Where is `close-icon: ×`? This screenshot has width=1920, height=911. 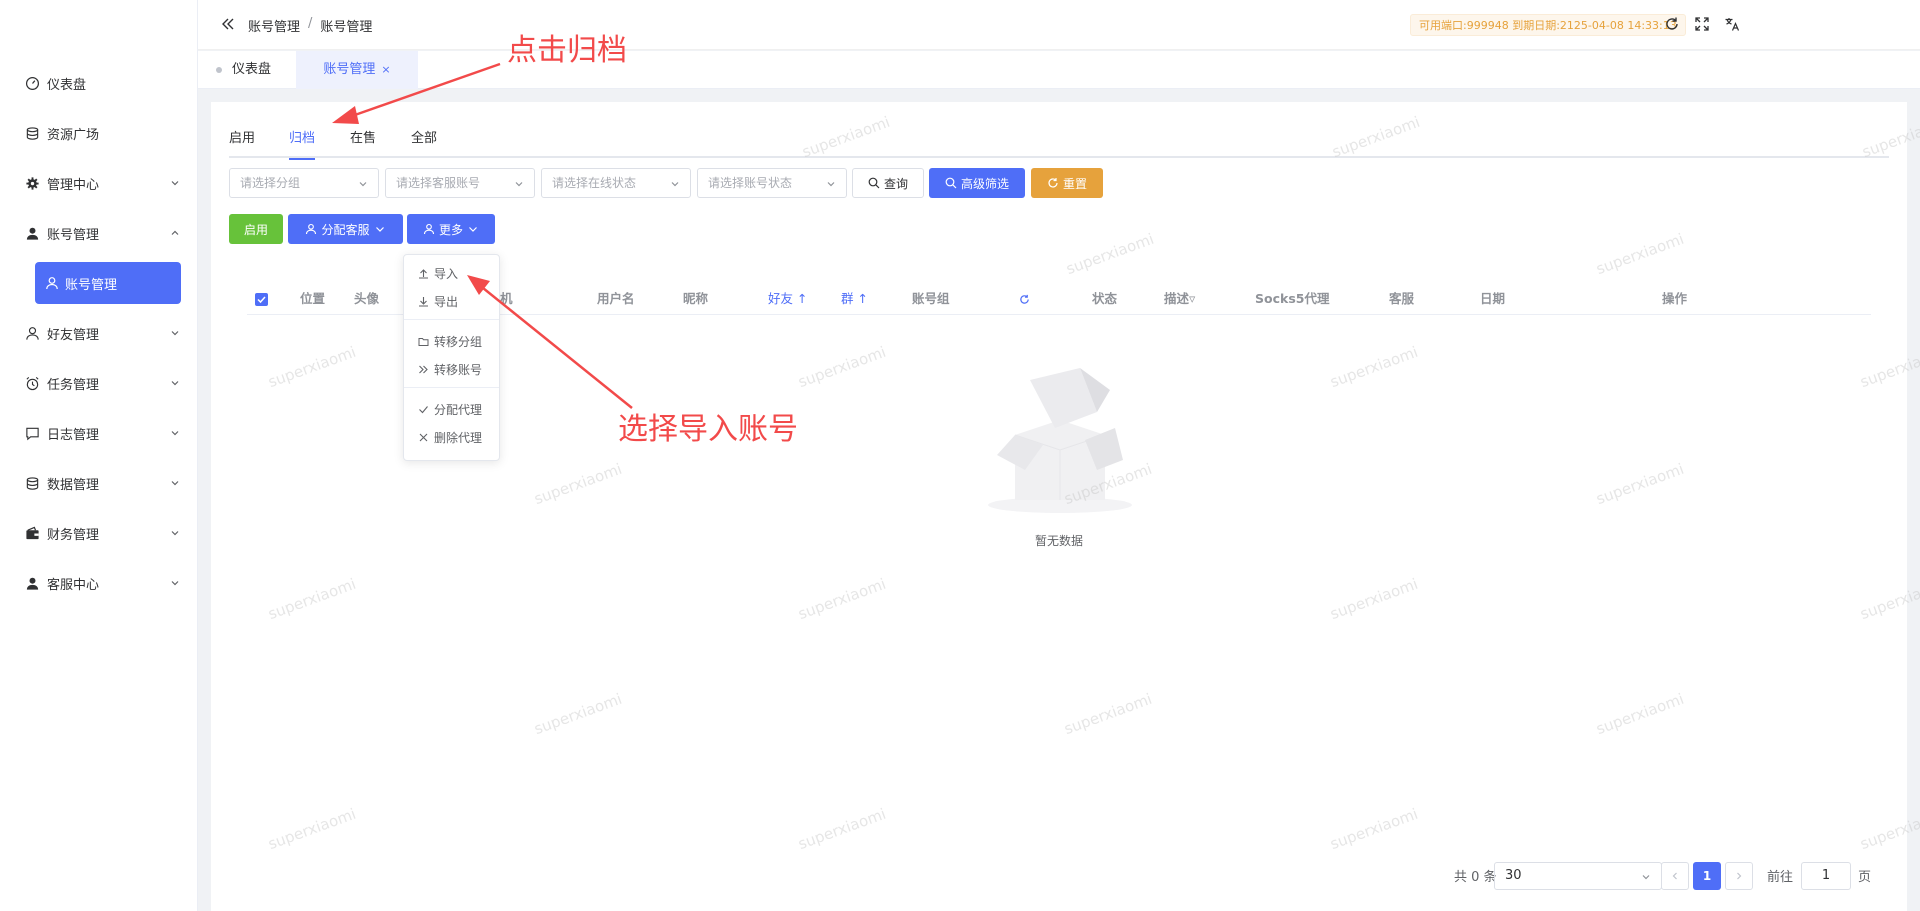
close-icon: × is located at coordinates (385, 69).